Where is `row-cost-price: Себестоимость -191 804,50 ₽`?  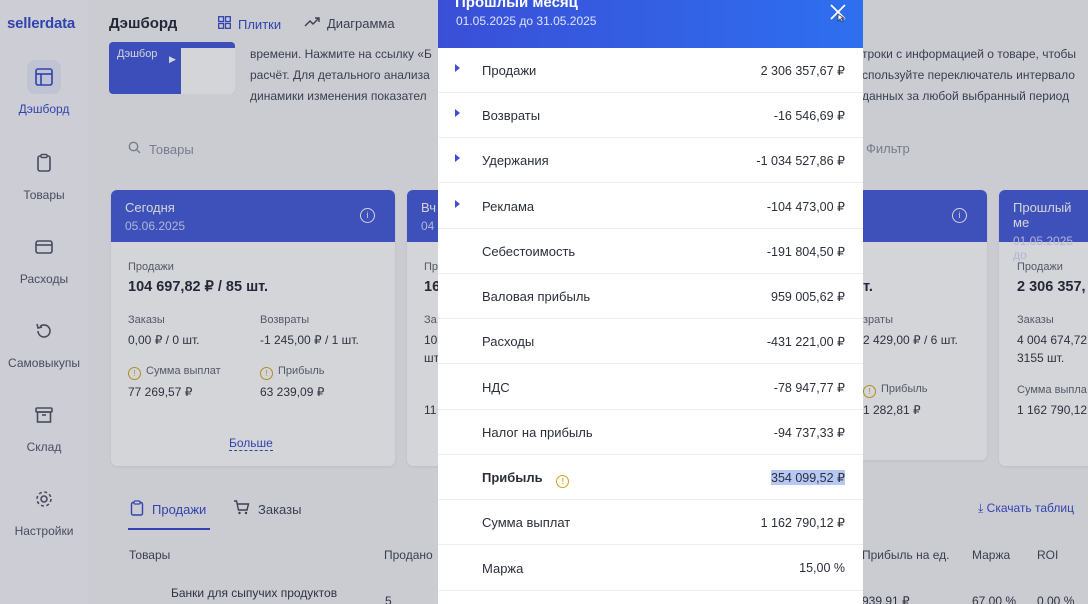
row-cost-price: Себестоимость -191 804,50 ₽ is located at coordinates (650, 251).